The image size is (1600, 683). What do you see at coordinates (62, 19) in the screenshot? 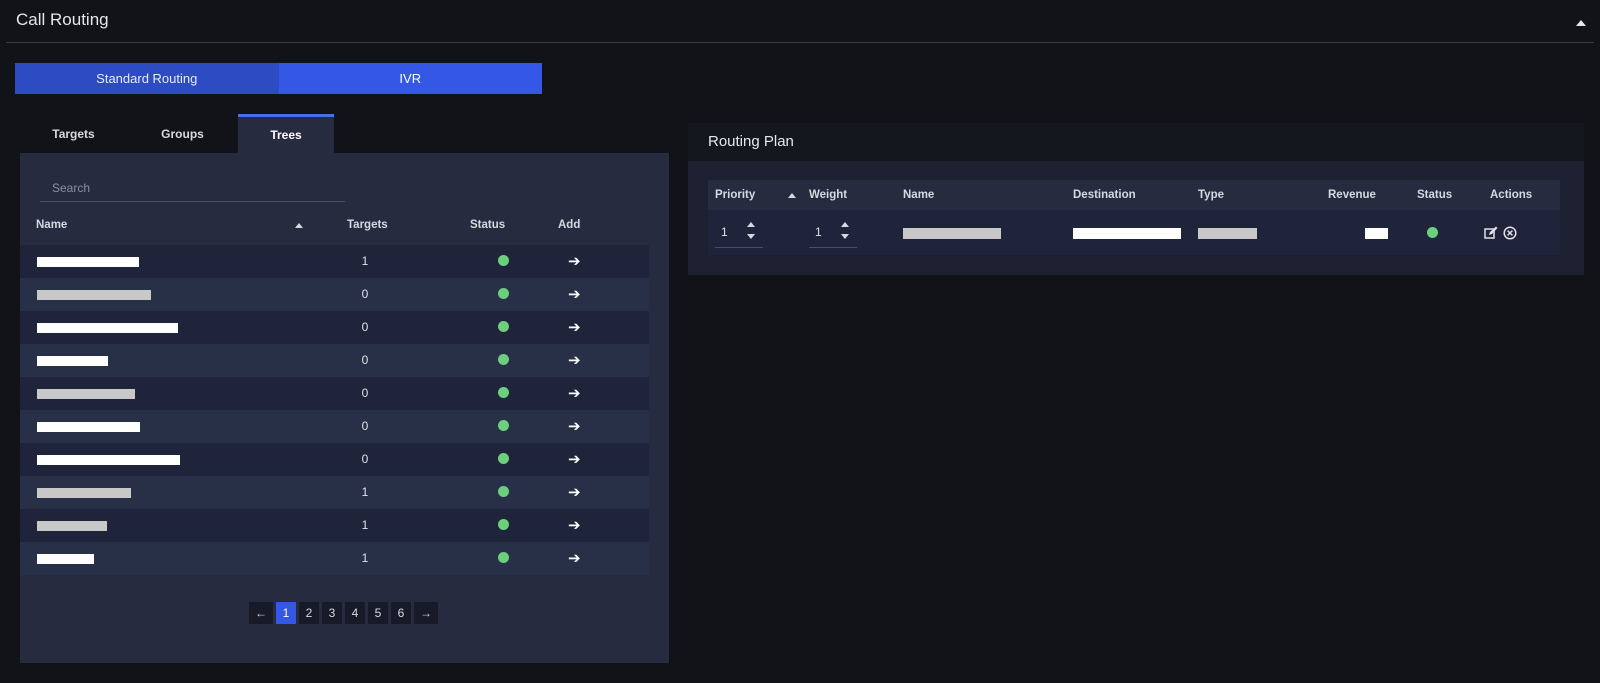
I see `section-title: Call Routing` at bounding box center [62, 19].